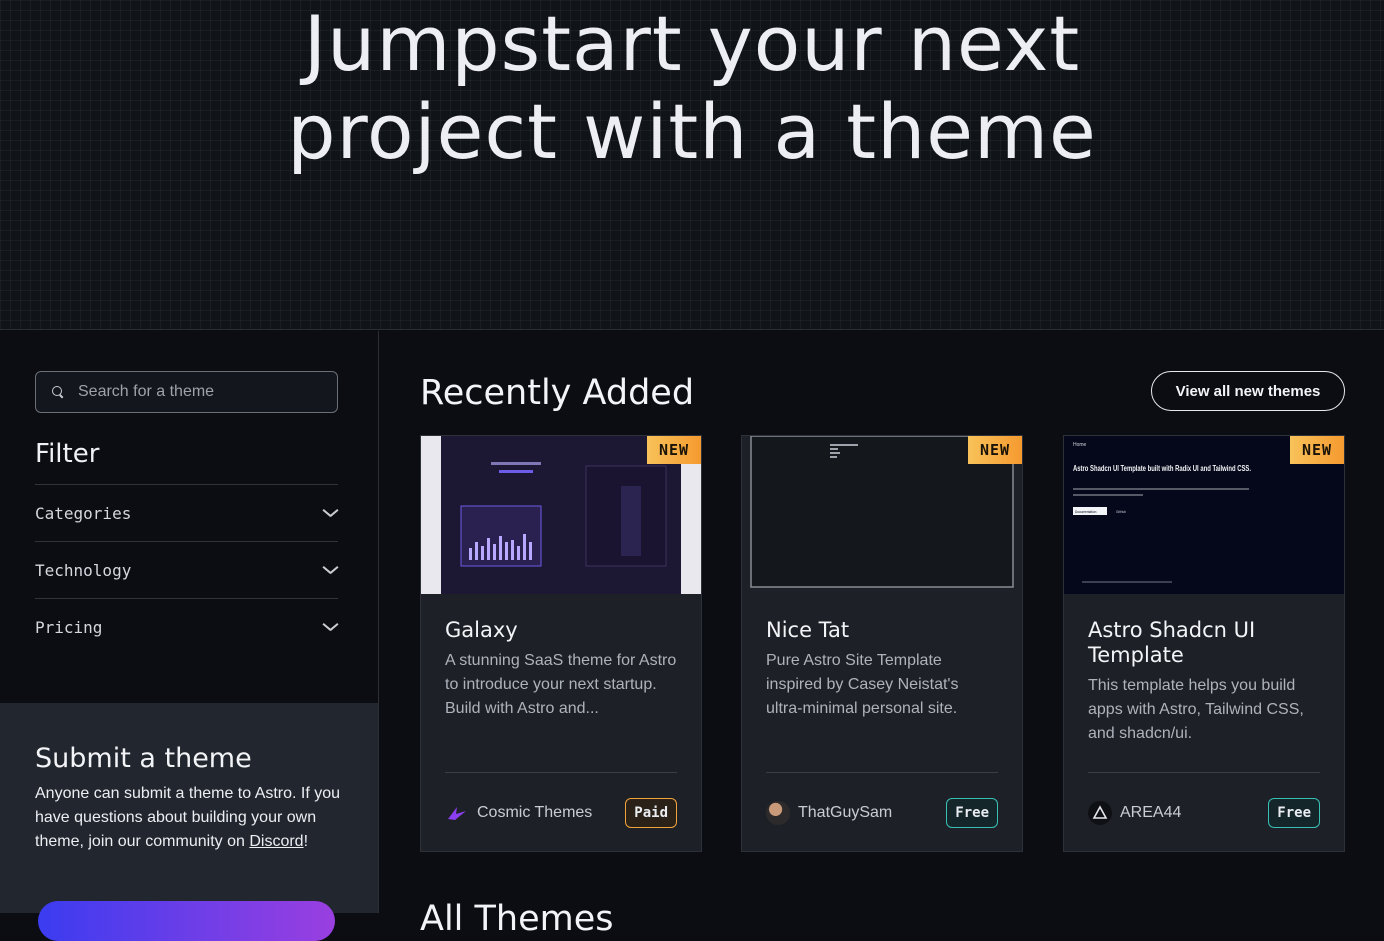 Image resolution: width=1384 pixels, height=941 pixels. I want to click on card-author: Cosmic Themes, so click(518, 813).